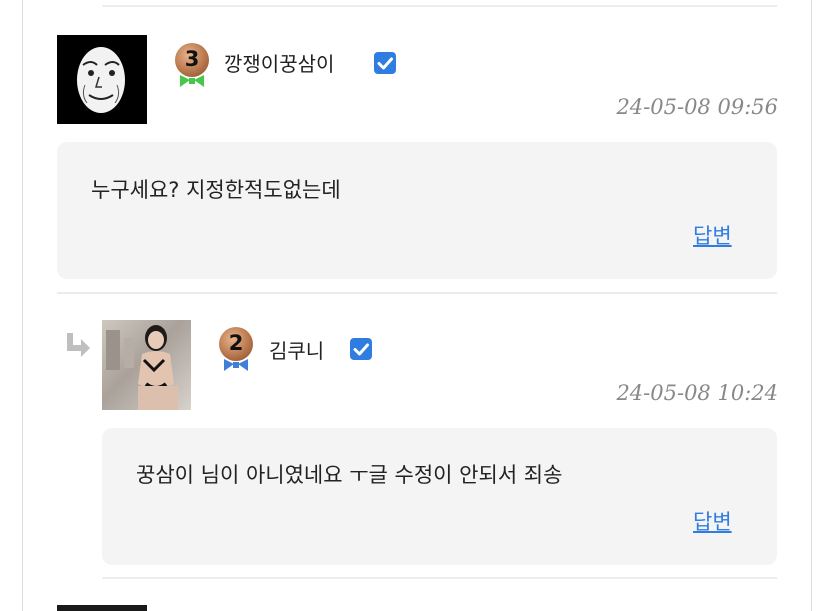 The height and width of the screenshot is (611, 835). What do you see at coordinates (697, 107) in the screenshot?
I see `timestamp: 24-05-08 09:56` at bounding box center [697, 107].